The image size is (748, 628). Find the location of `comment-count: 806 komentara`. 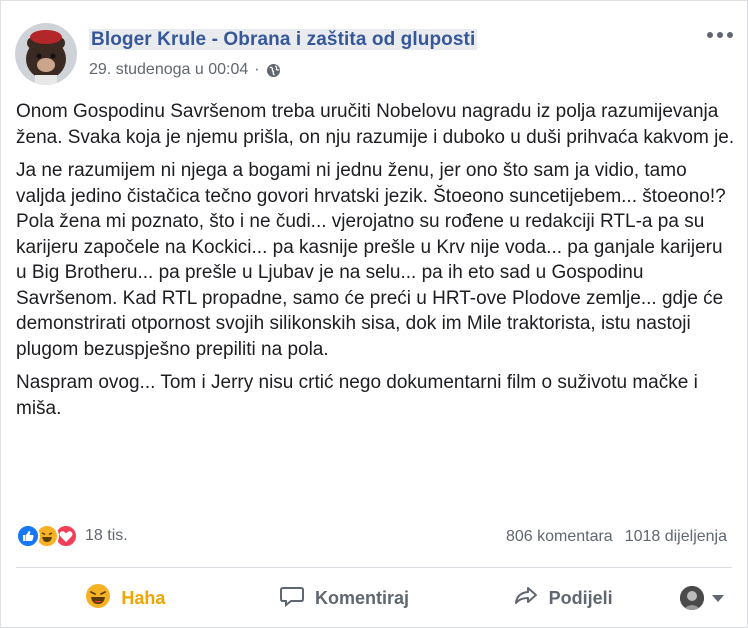

comment-count: 806 komentara is located at coordinates (559, 537).